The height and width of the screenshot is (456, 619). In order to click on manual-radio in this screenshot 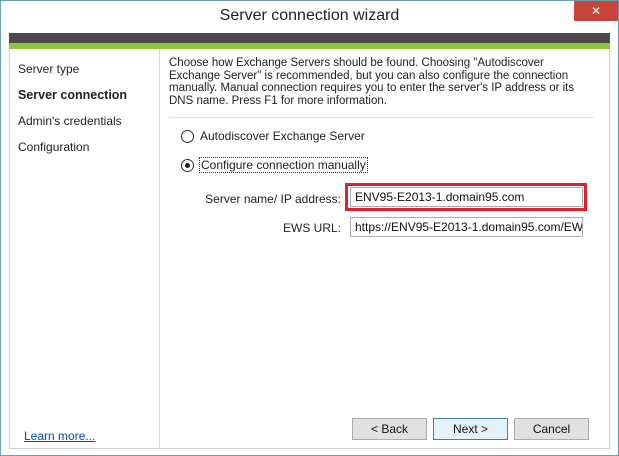, I will do `click(187, 165)`.